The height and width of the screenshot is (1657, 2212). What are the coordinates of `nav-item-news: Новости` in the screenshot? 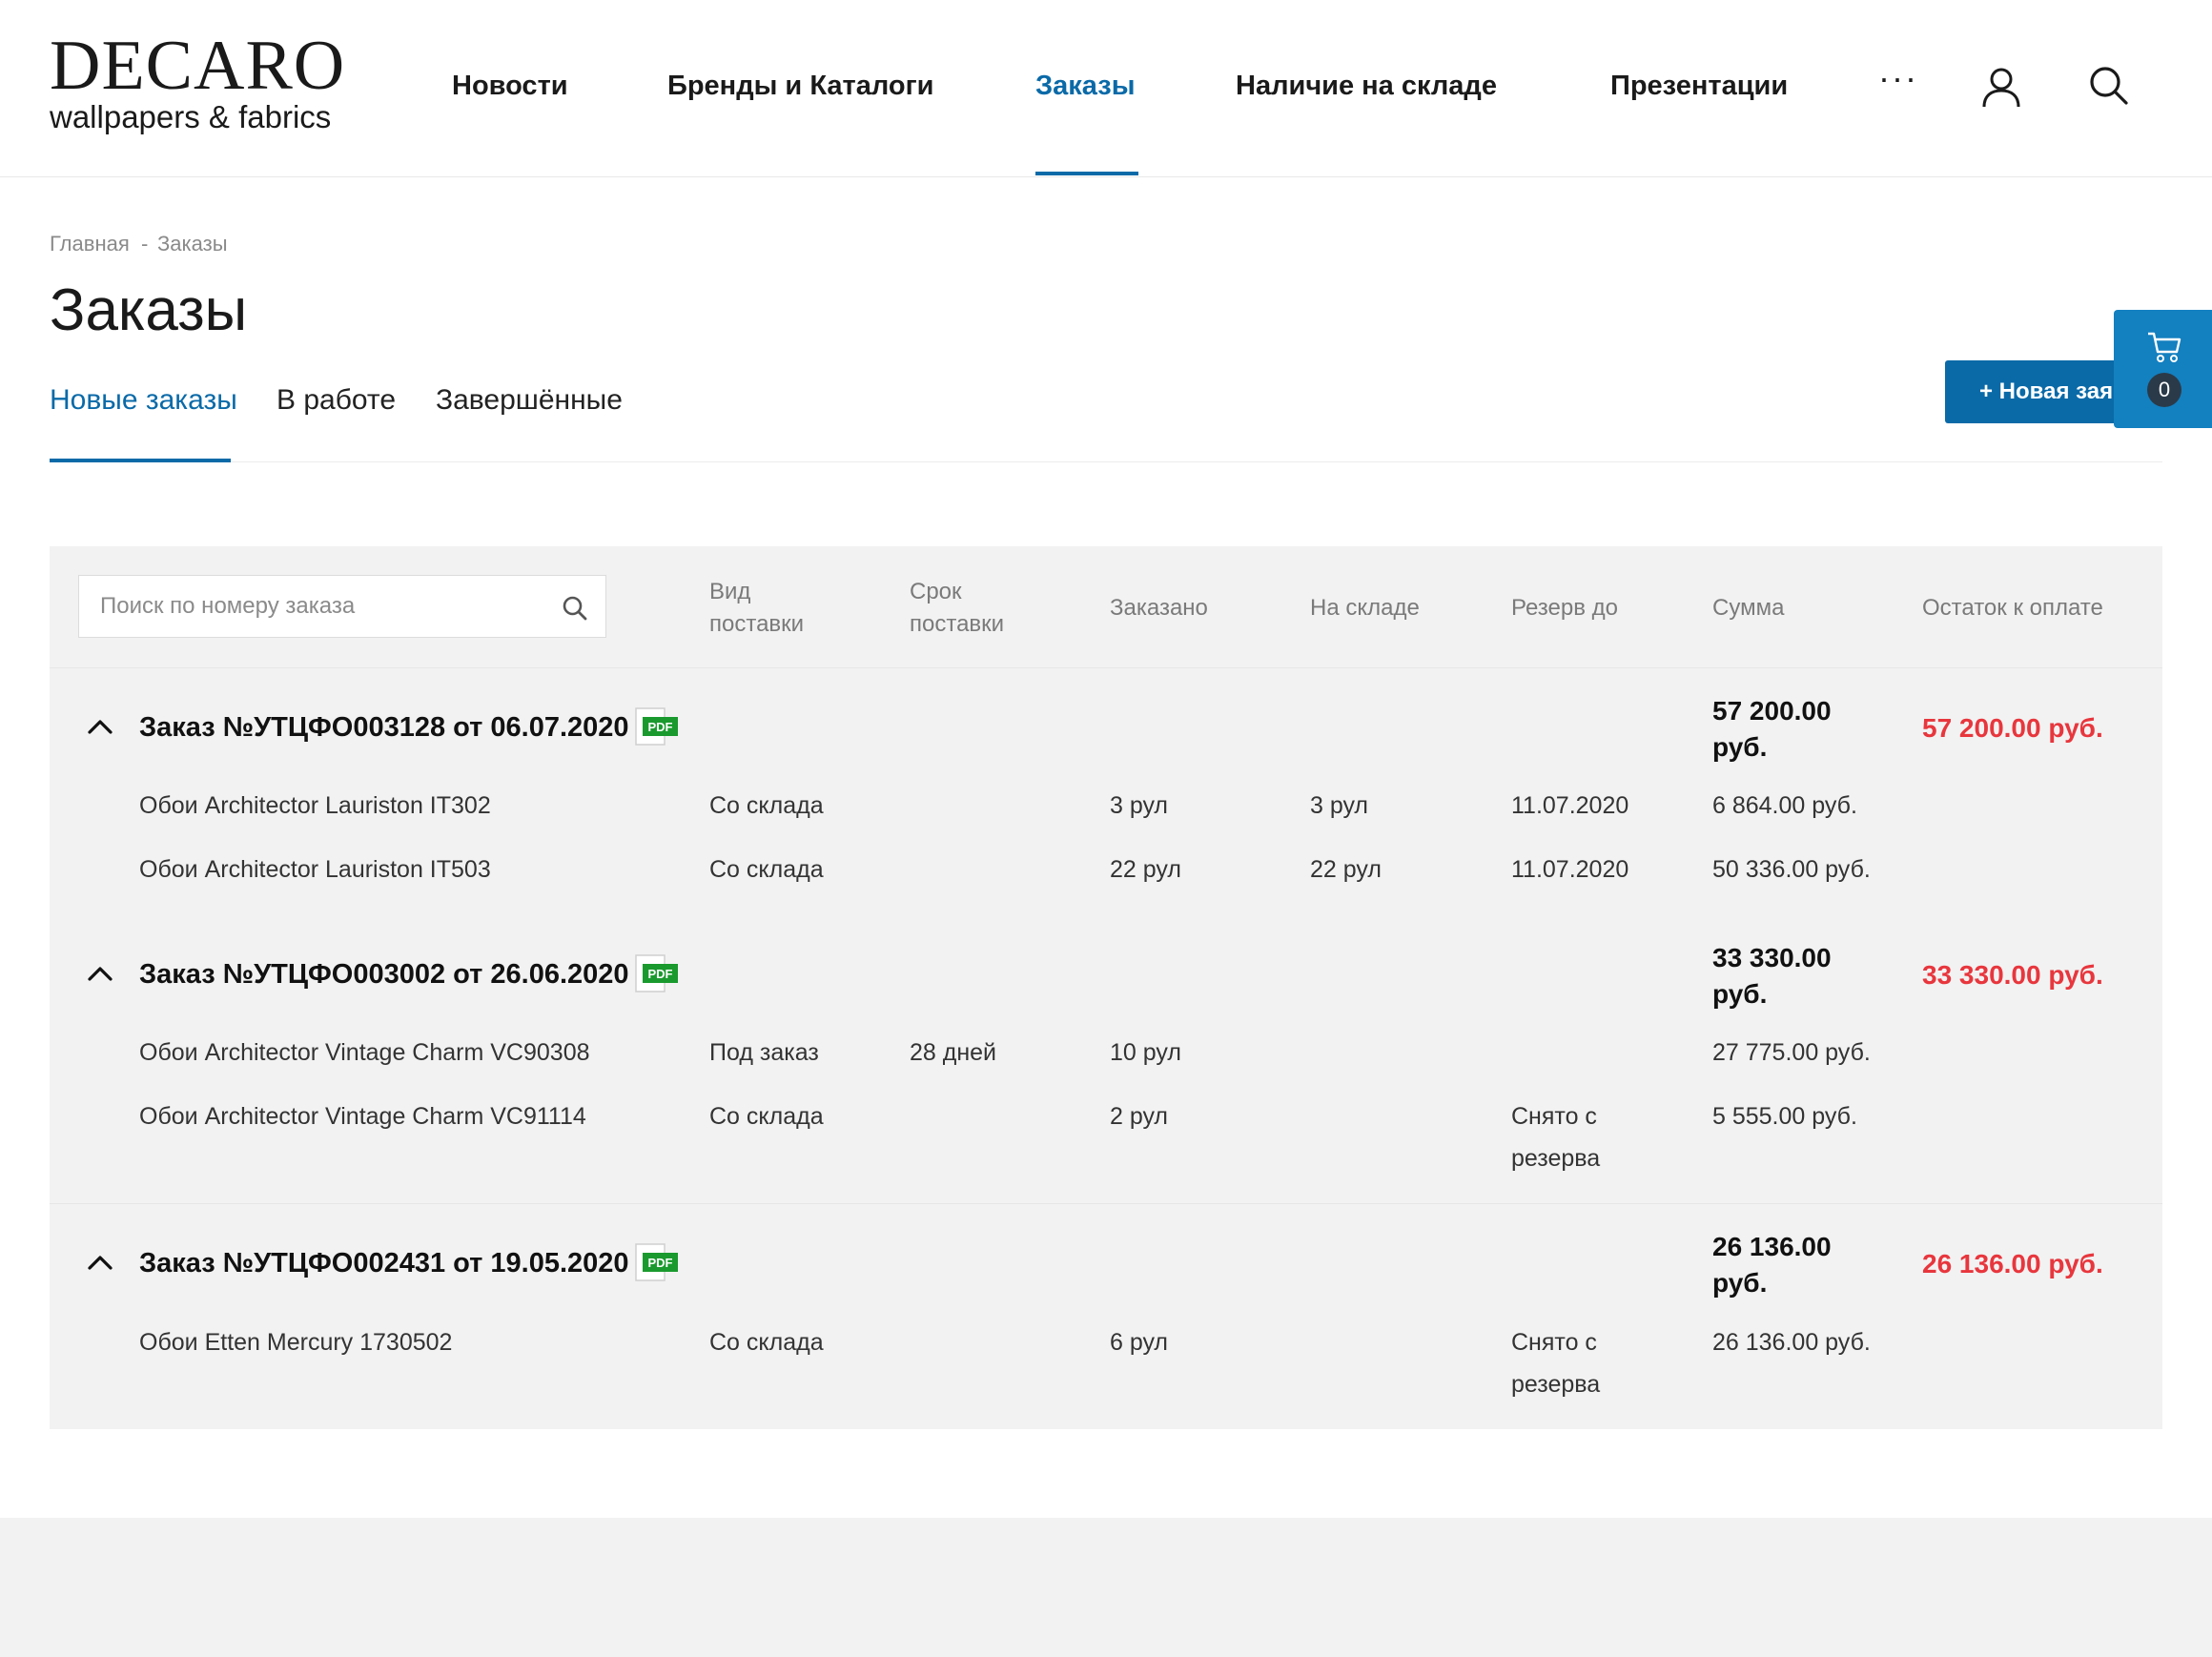 It's located at (510, 86).